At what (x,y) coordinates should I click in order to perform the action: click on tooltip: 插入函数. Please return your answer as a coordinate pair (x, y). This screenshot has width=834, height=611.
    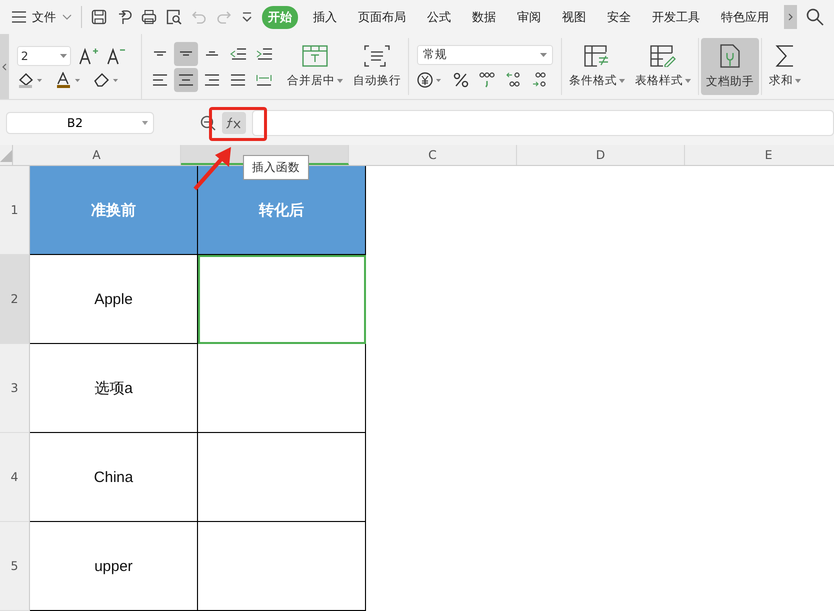
    Looking at the image, I should click on (276, 167).